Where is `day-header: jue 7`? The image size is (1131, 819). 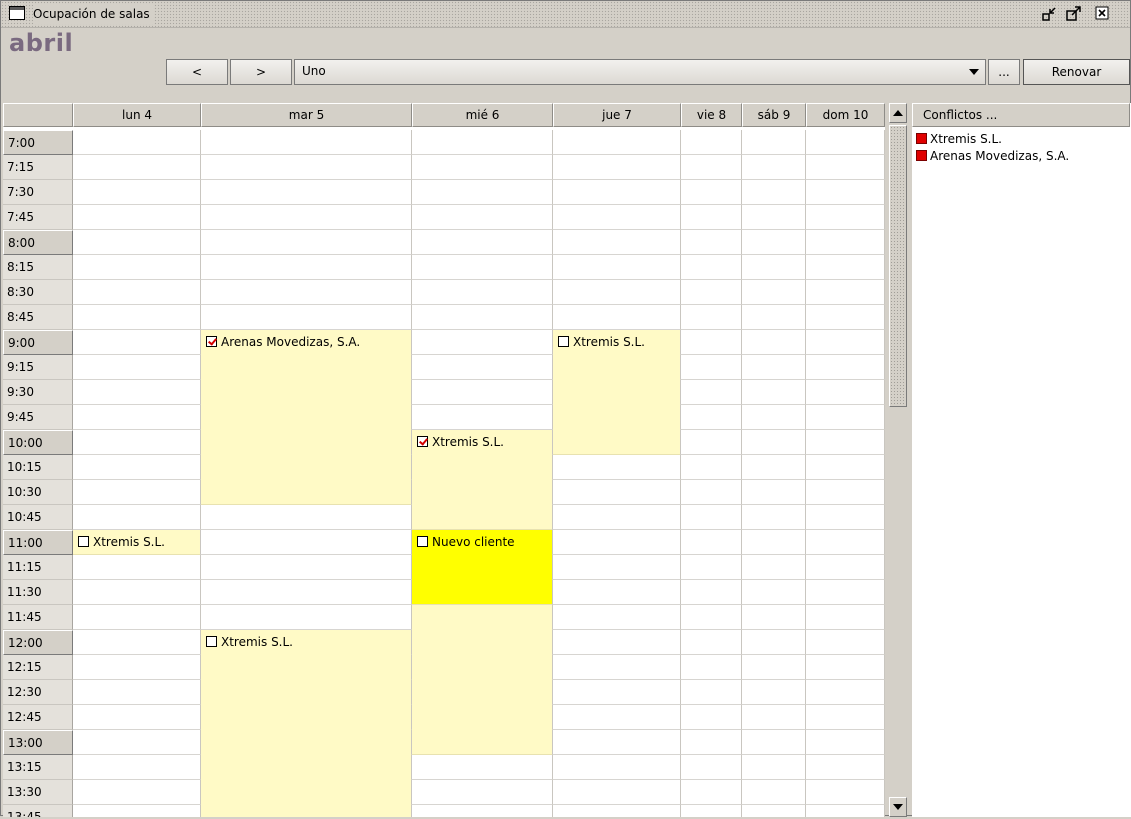
day-header: jue 7 is located at coordinates (617, 115).